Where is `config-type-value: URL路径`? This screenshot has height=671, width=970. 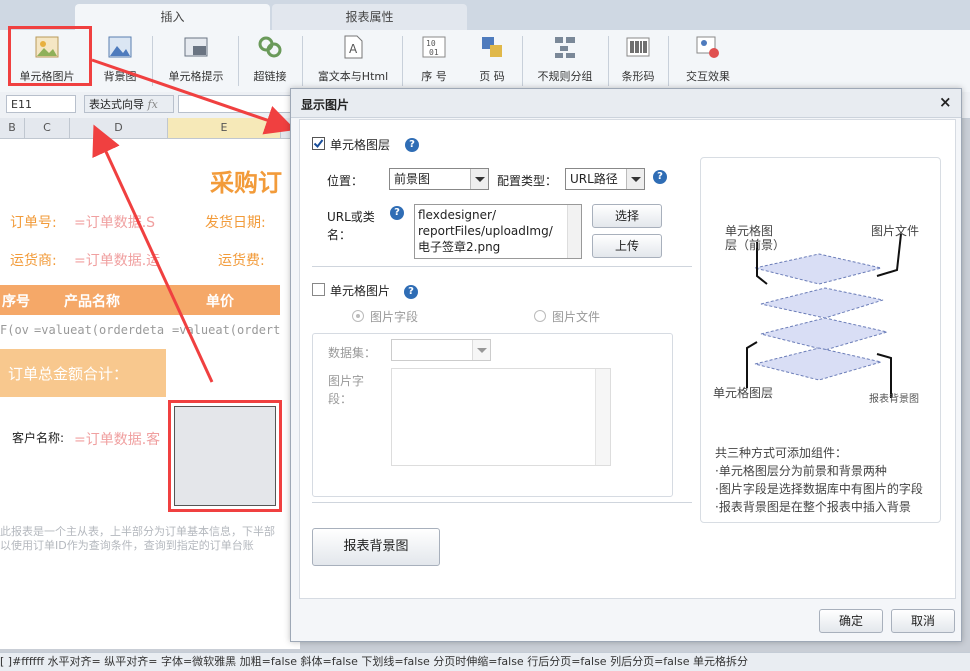
config-type-value: URL路径 is located at coordinates (594, 179).